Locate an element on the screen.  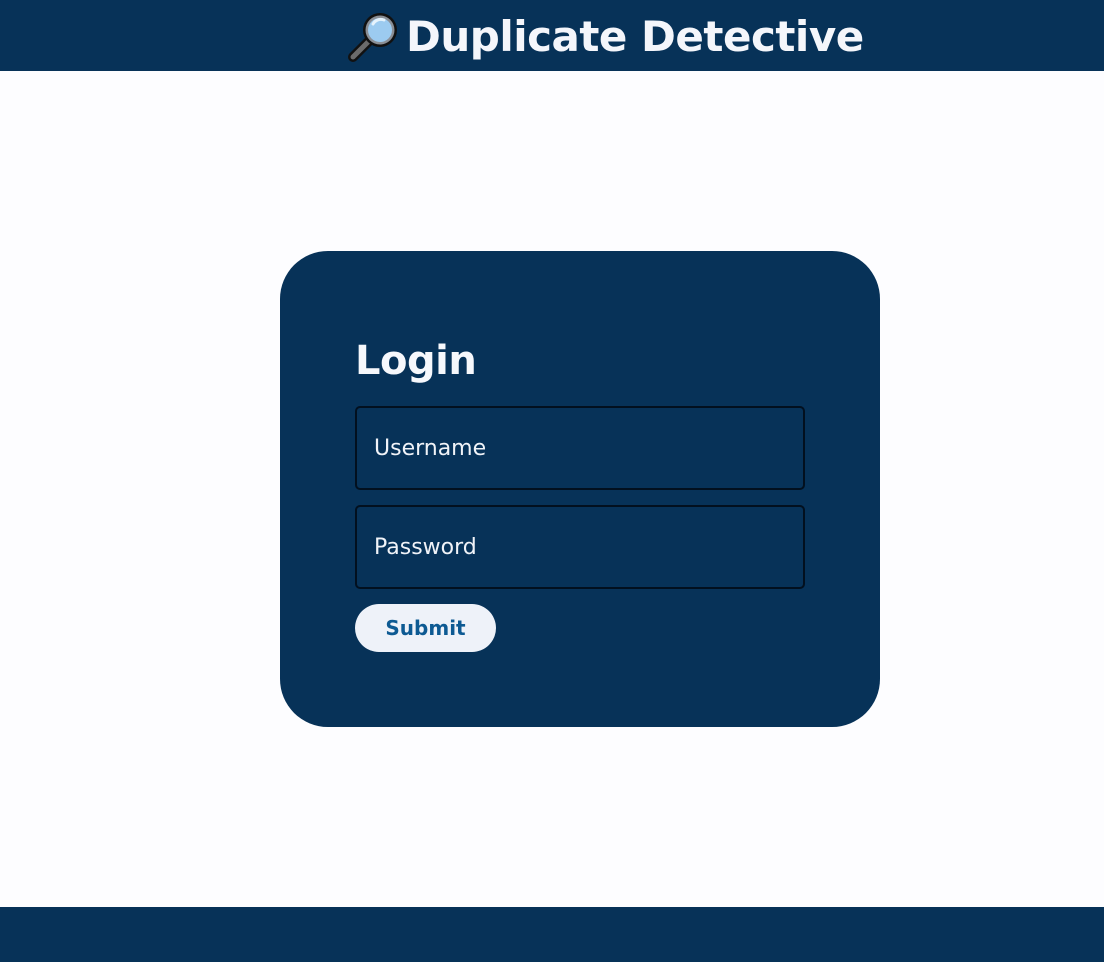
app-title: Duplicate Detective is located at coordinates (635, 36).